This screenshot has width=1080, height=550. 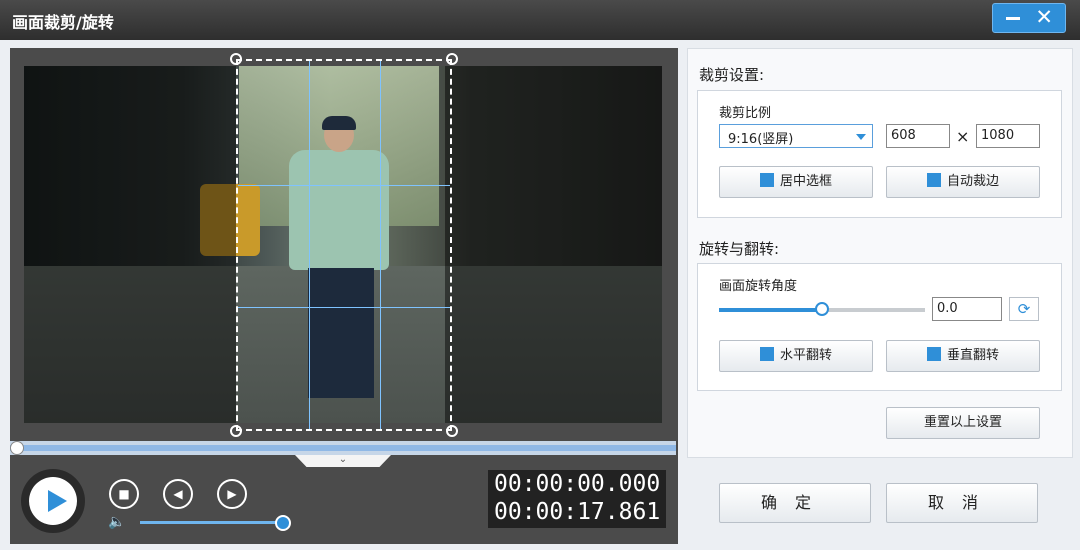 What do you see at coordinates (116, 522) in the screenshot?
I see `volume-icon: 🔈` at bounding box center [116, 522].